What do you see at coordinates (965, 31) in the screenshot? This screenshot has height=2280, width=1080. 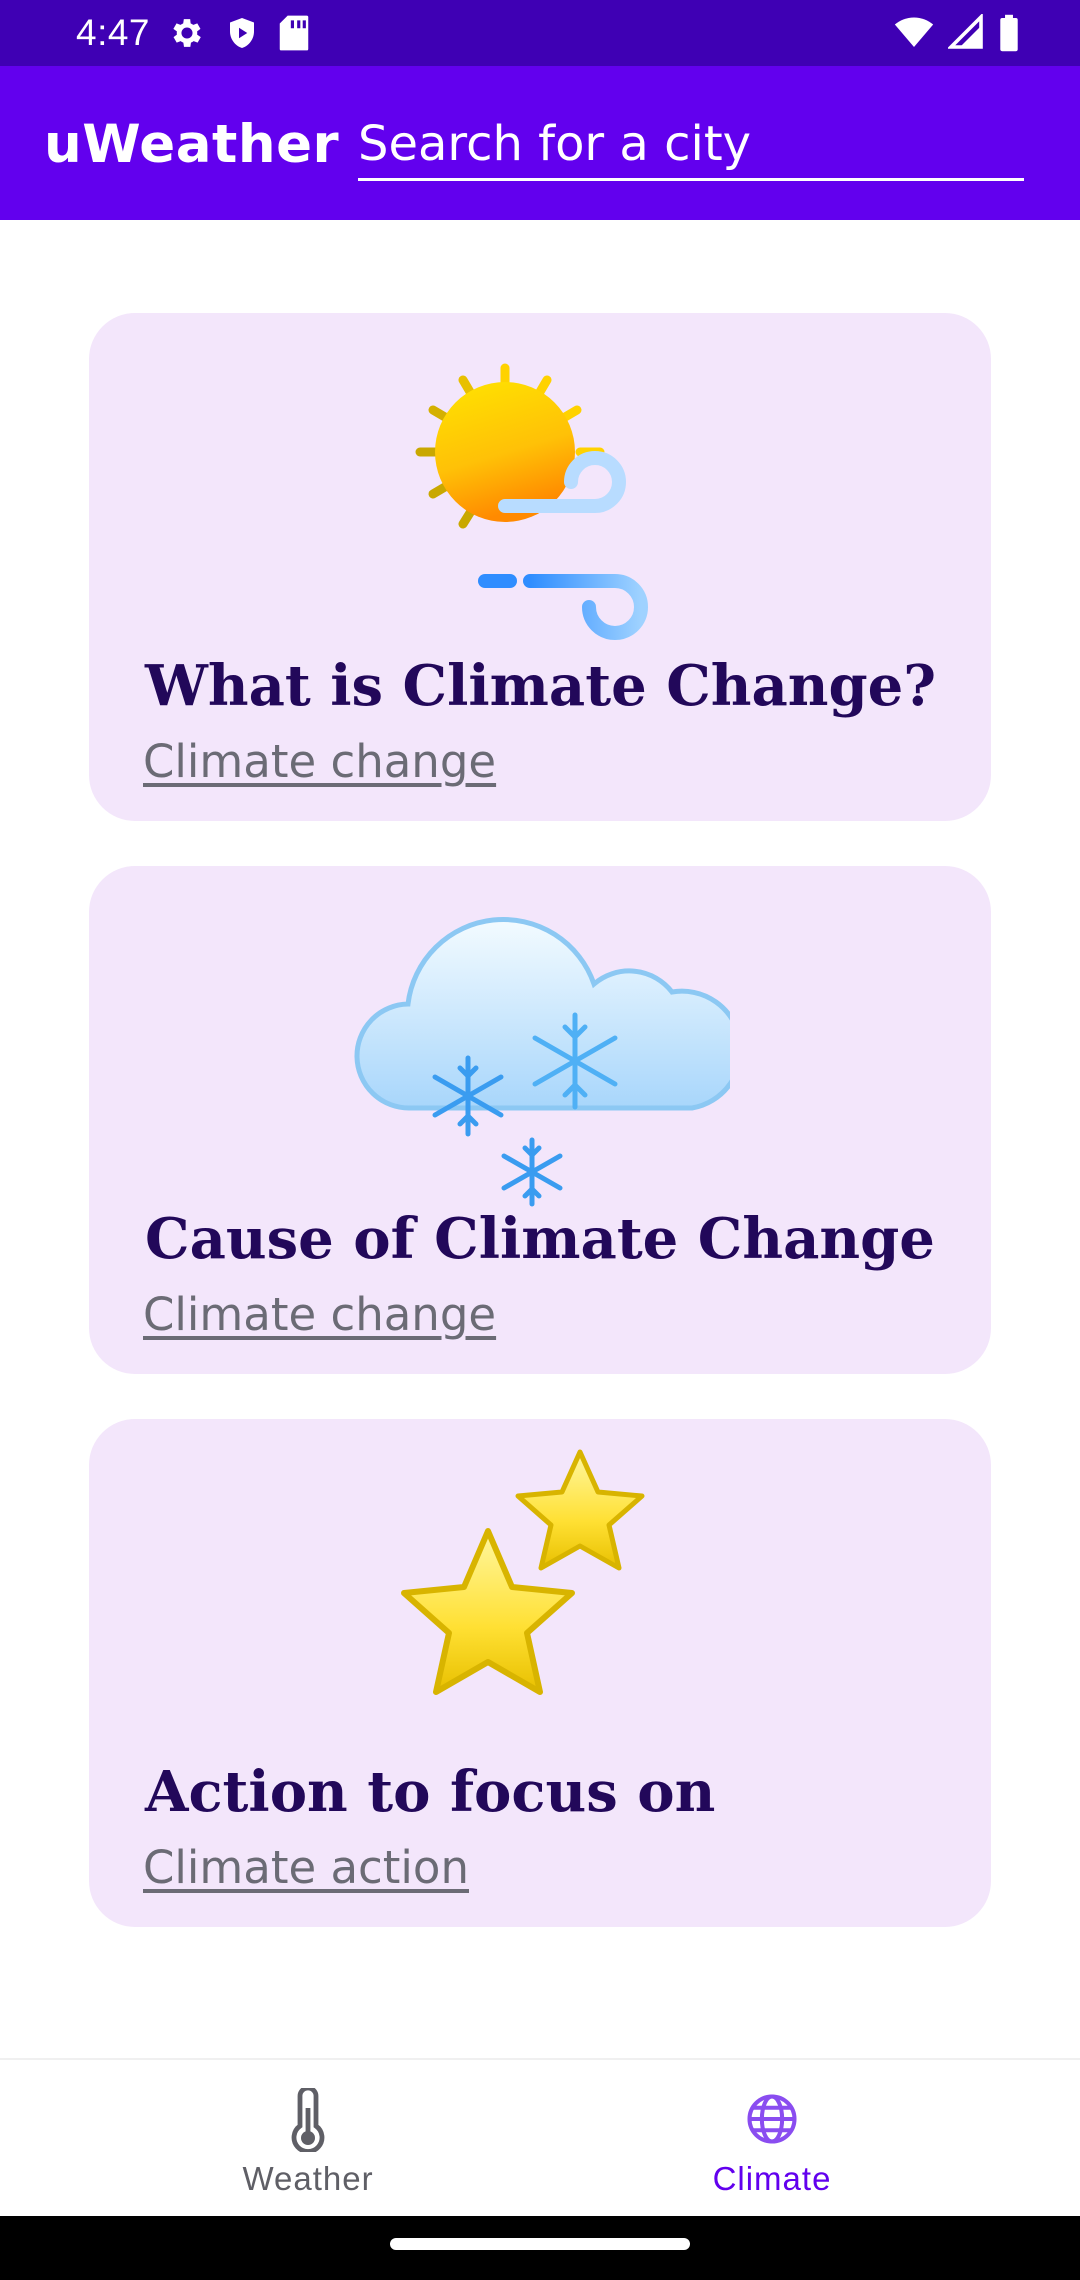 I see `signal-icon` at bounding box center [965, 31].